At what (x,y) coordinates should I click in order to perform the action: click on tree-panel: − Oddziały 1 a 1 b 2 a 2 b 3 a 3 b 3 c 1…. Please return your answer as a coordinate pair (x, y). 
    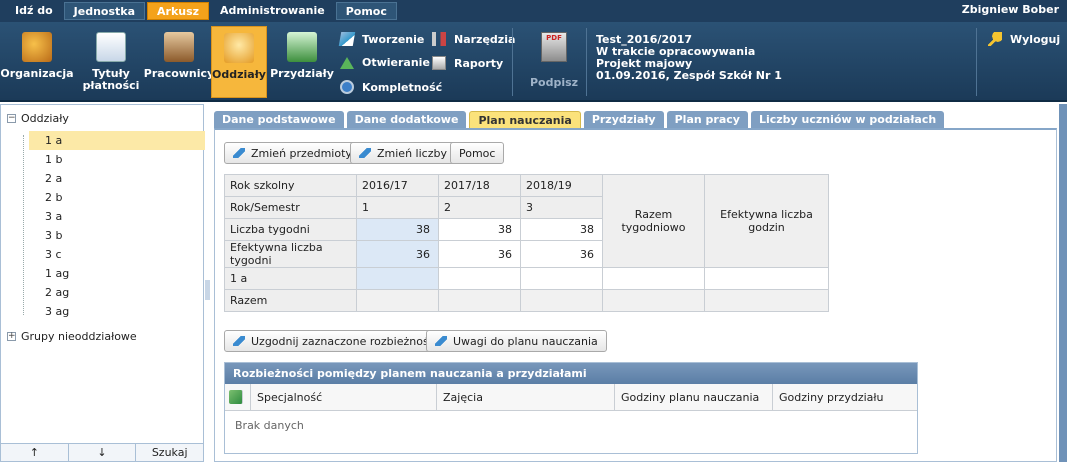
    Looking at the image, I should click on (102, 283).